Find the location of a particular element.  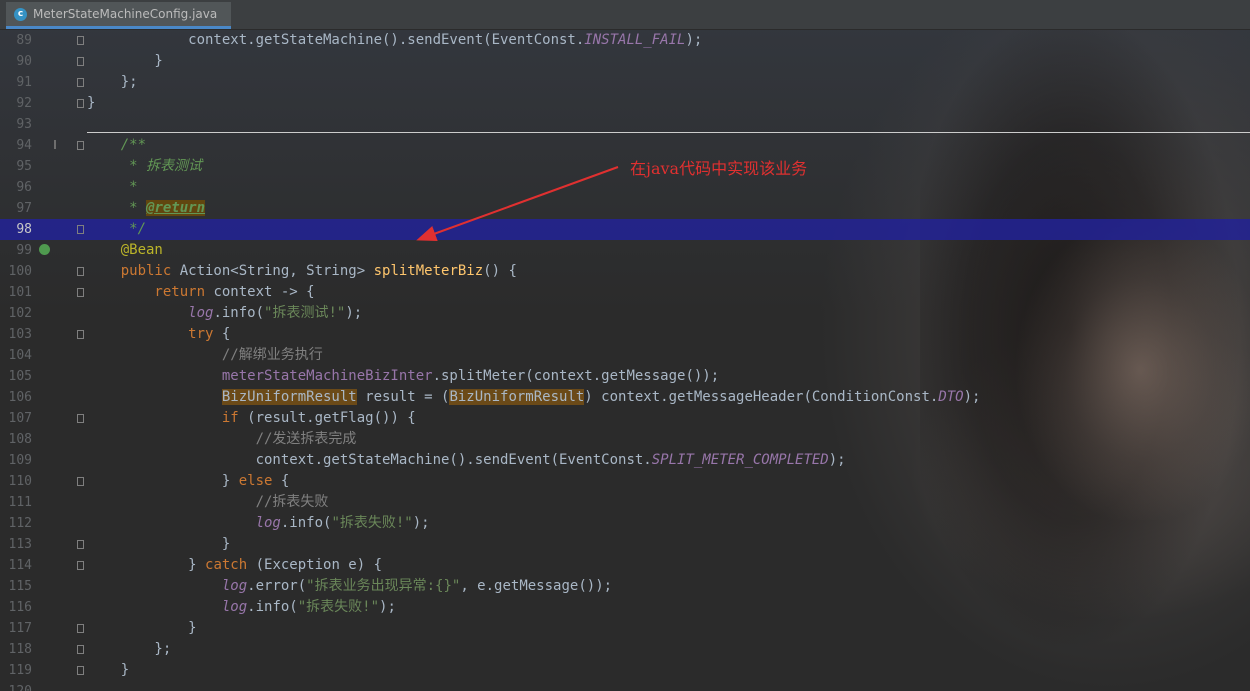

annotation-arrow is located at coordinates (517, 204).